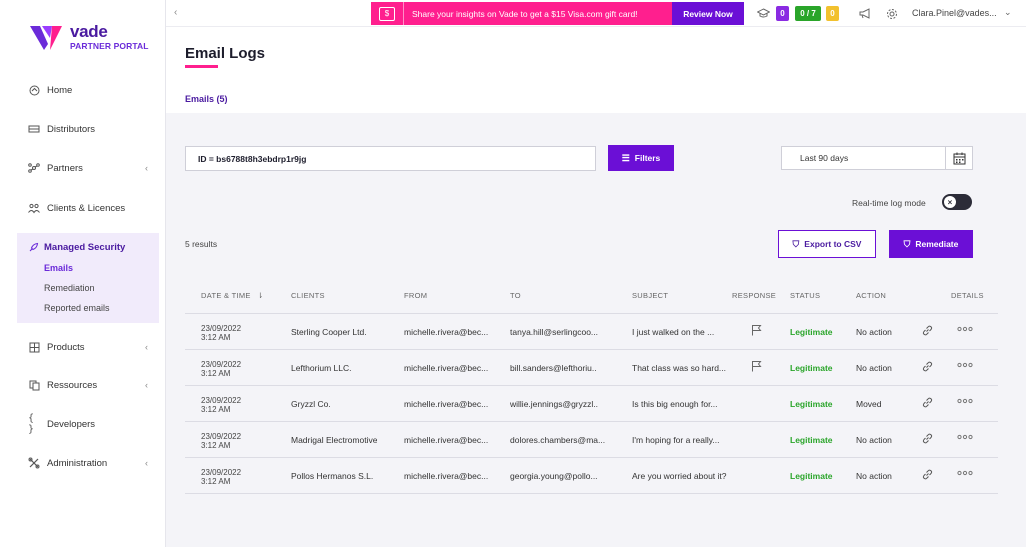  What do you see at coordinates (390, 158) in the screenshot?
I see `search-input` at bounding box center [390, 158].